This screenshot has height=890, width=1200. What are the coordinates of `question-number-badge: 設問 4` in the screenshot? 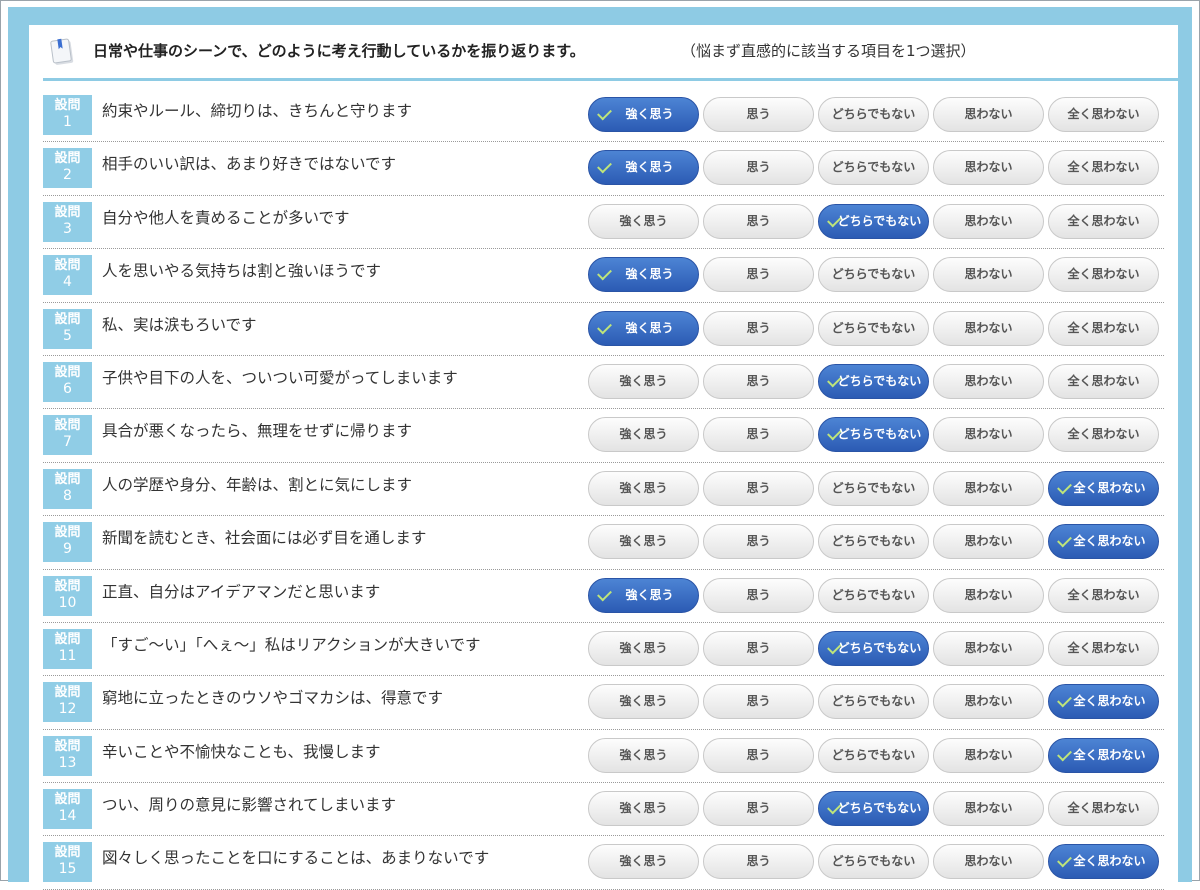 It's located at (67, 275).